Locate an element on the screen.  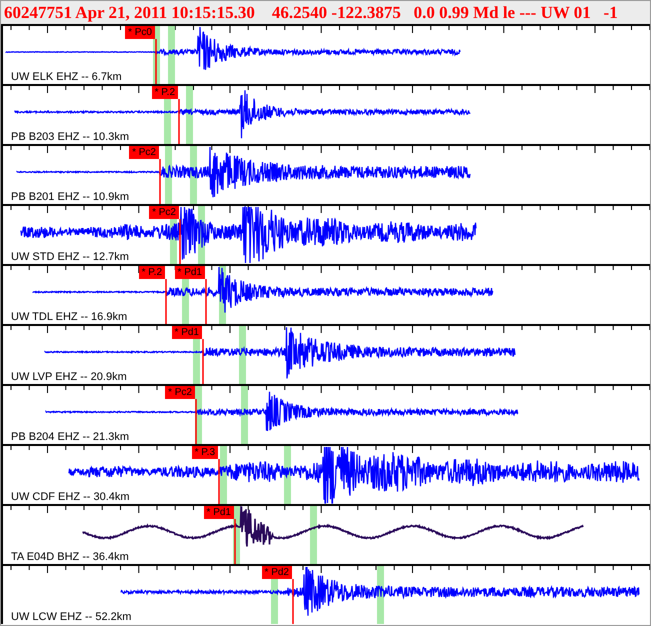
station-label: UW CDF EHZ -- 30.4km is located at coordinates (70, 497).